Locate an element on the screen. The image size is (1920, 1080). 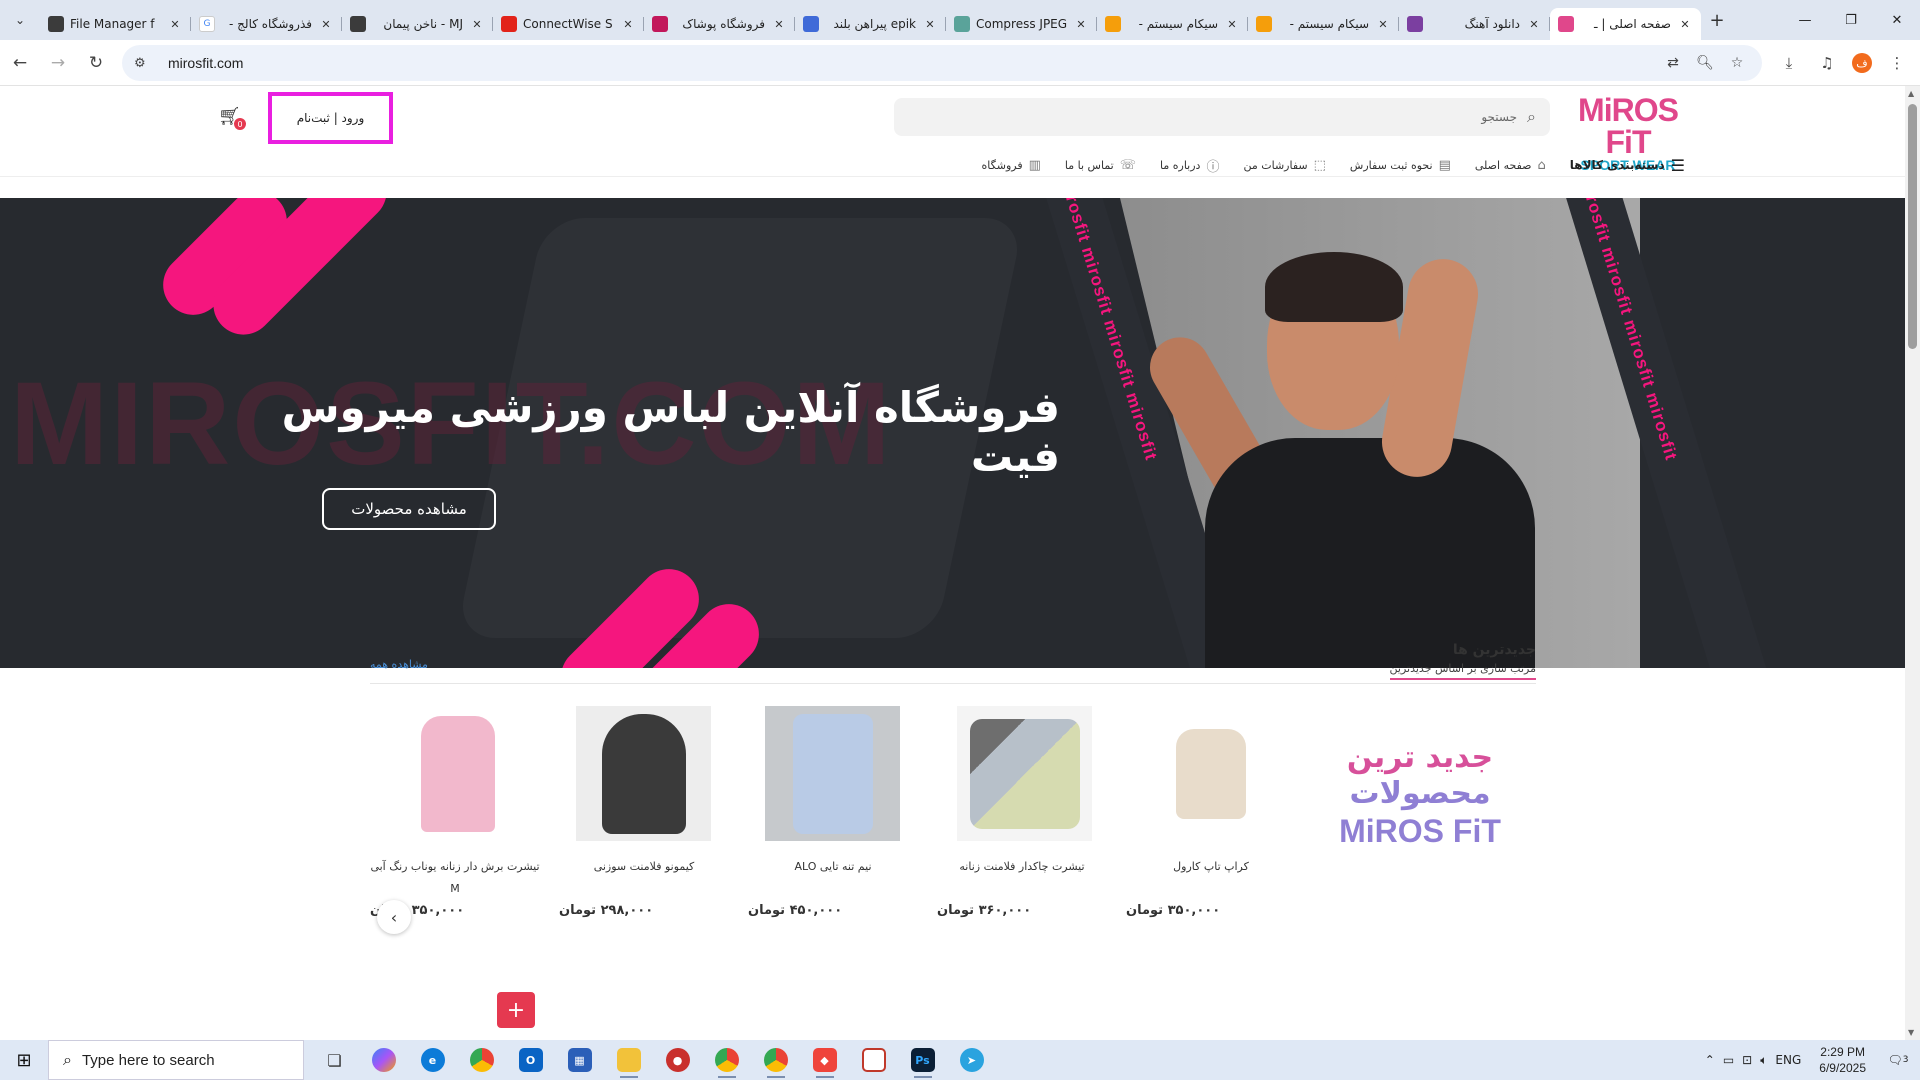
search-icon: ⌕ is located at coordinates (1531, 117).